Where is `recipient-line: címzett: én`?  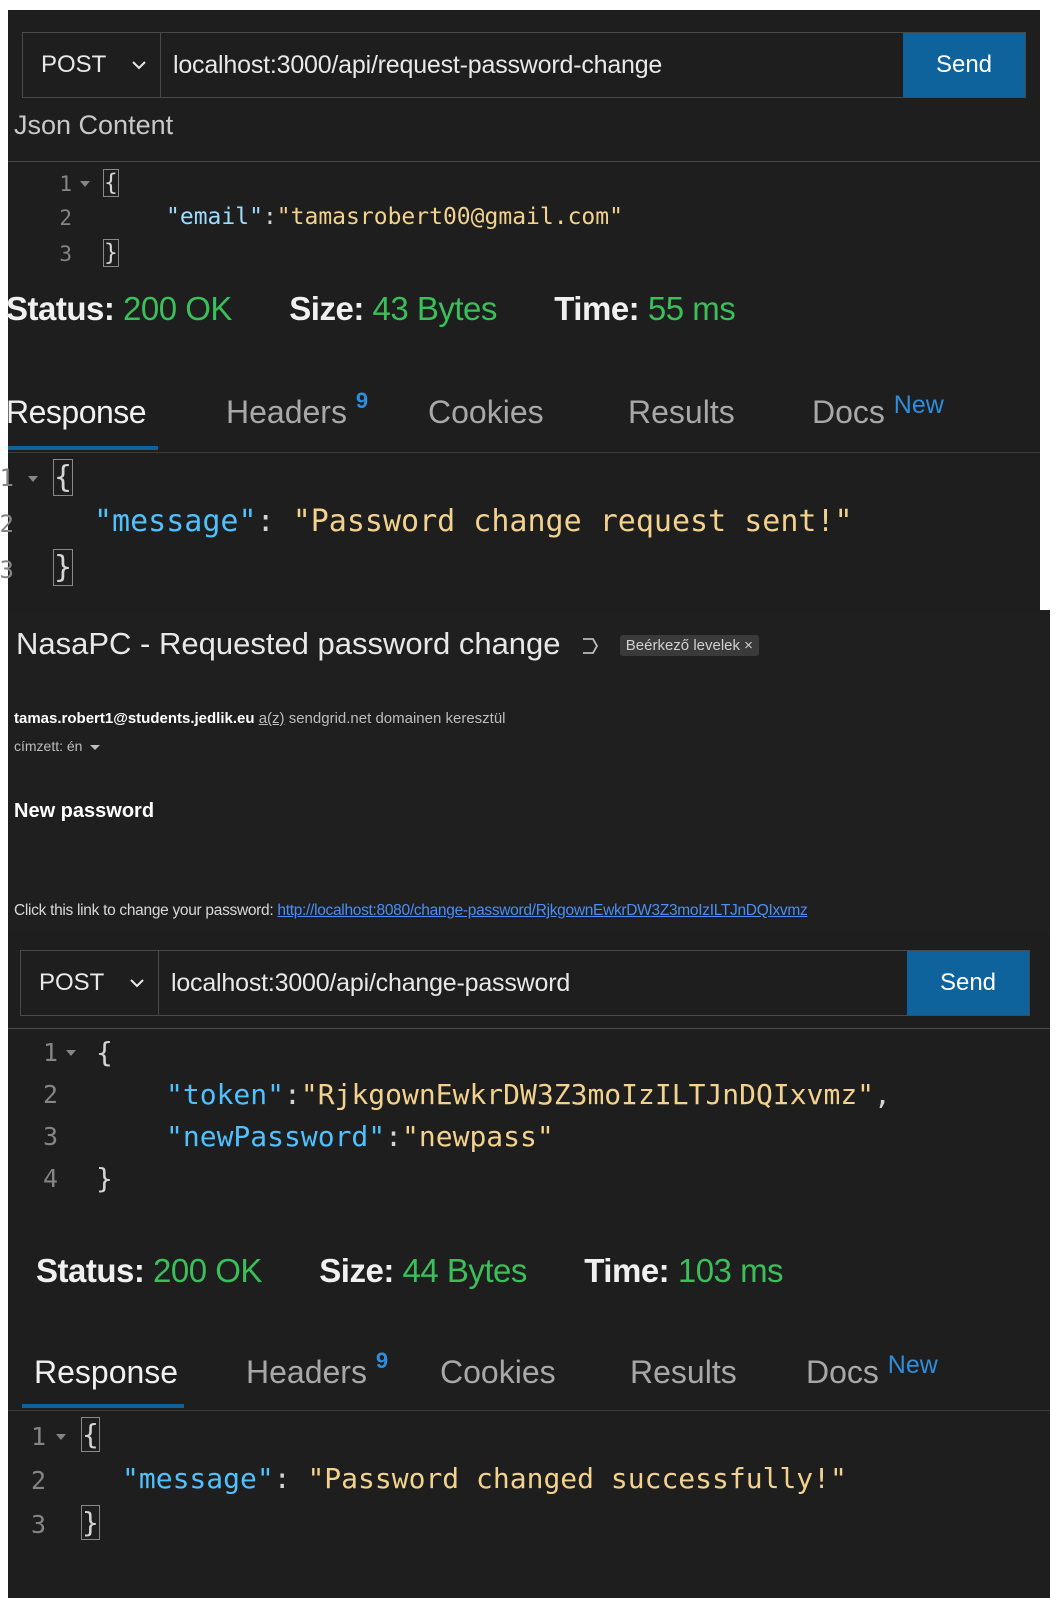
recipient-line: címzett: én is located at coordinates (57, 746).